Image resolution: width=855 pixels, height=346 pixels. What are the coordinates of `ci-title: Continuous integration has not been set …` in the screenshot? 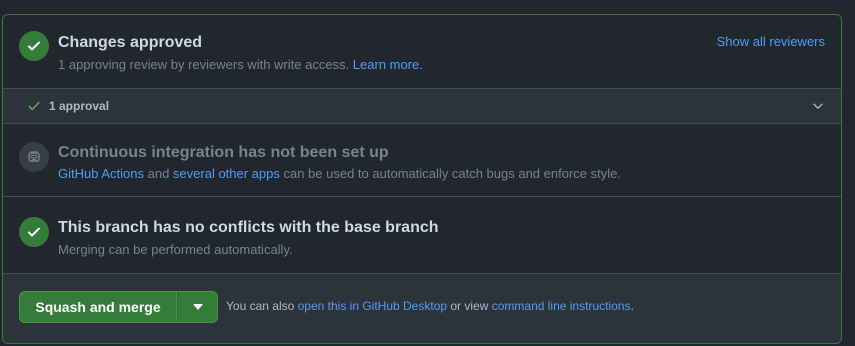 It's located at (223, 152).